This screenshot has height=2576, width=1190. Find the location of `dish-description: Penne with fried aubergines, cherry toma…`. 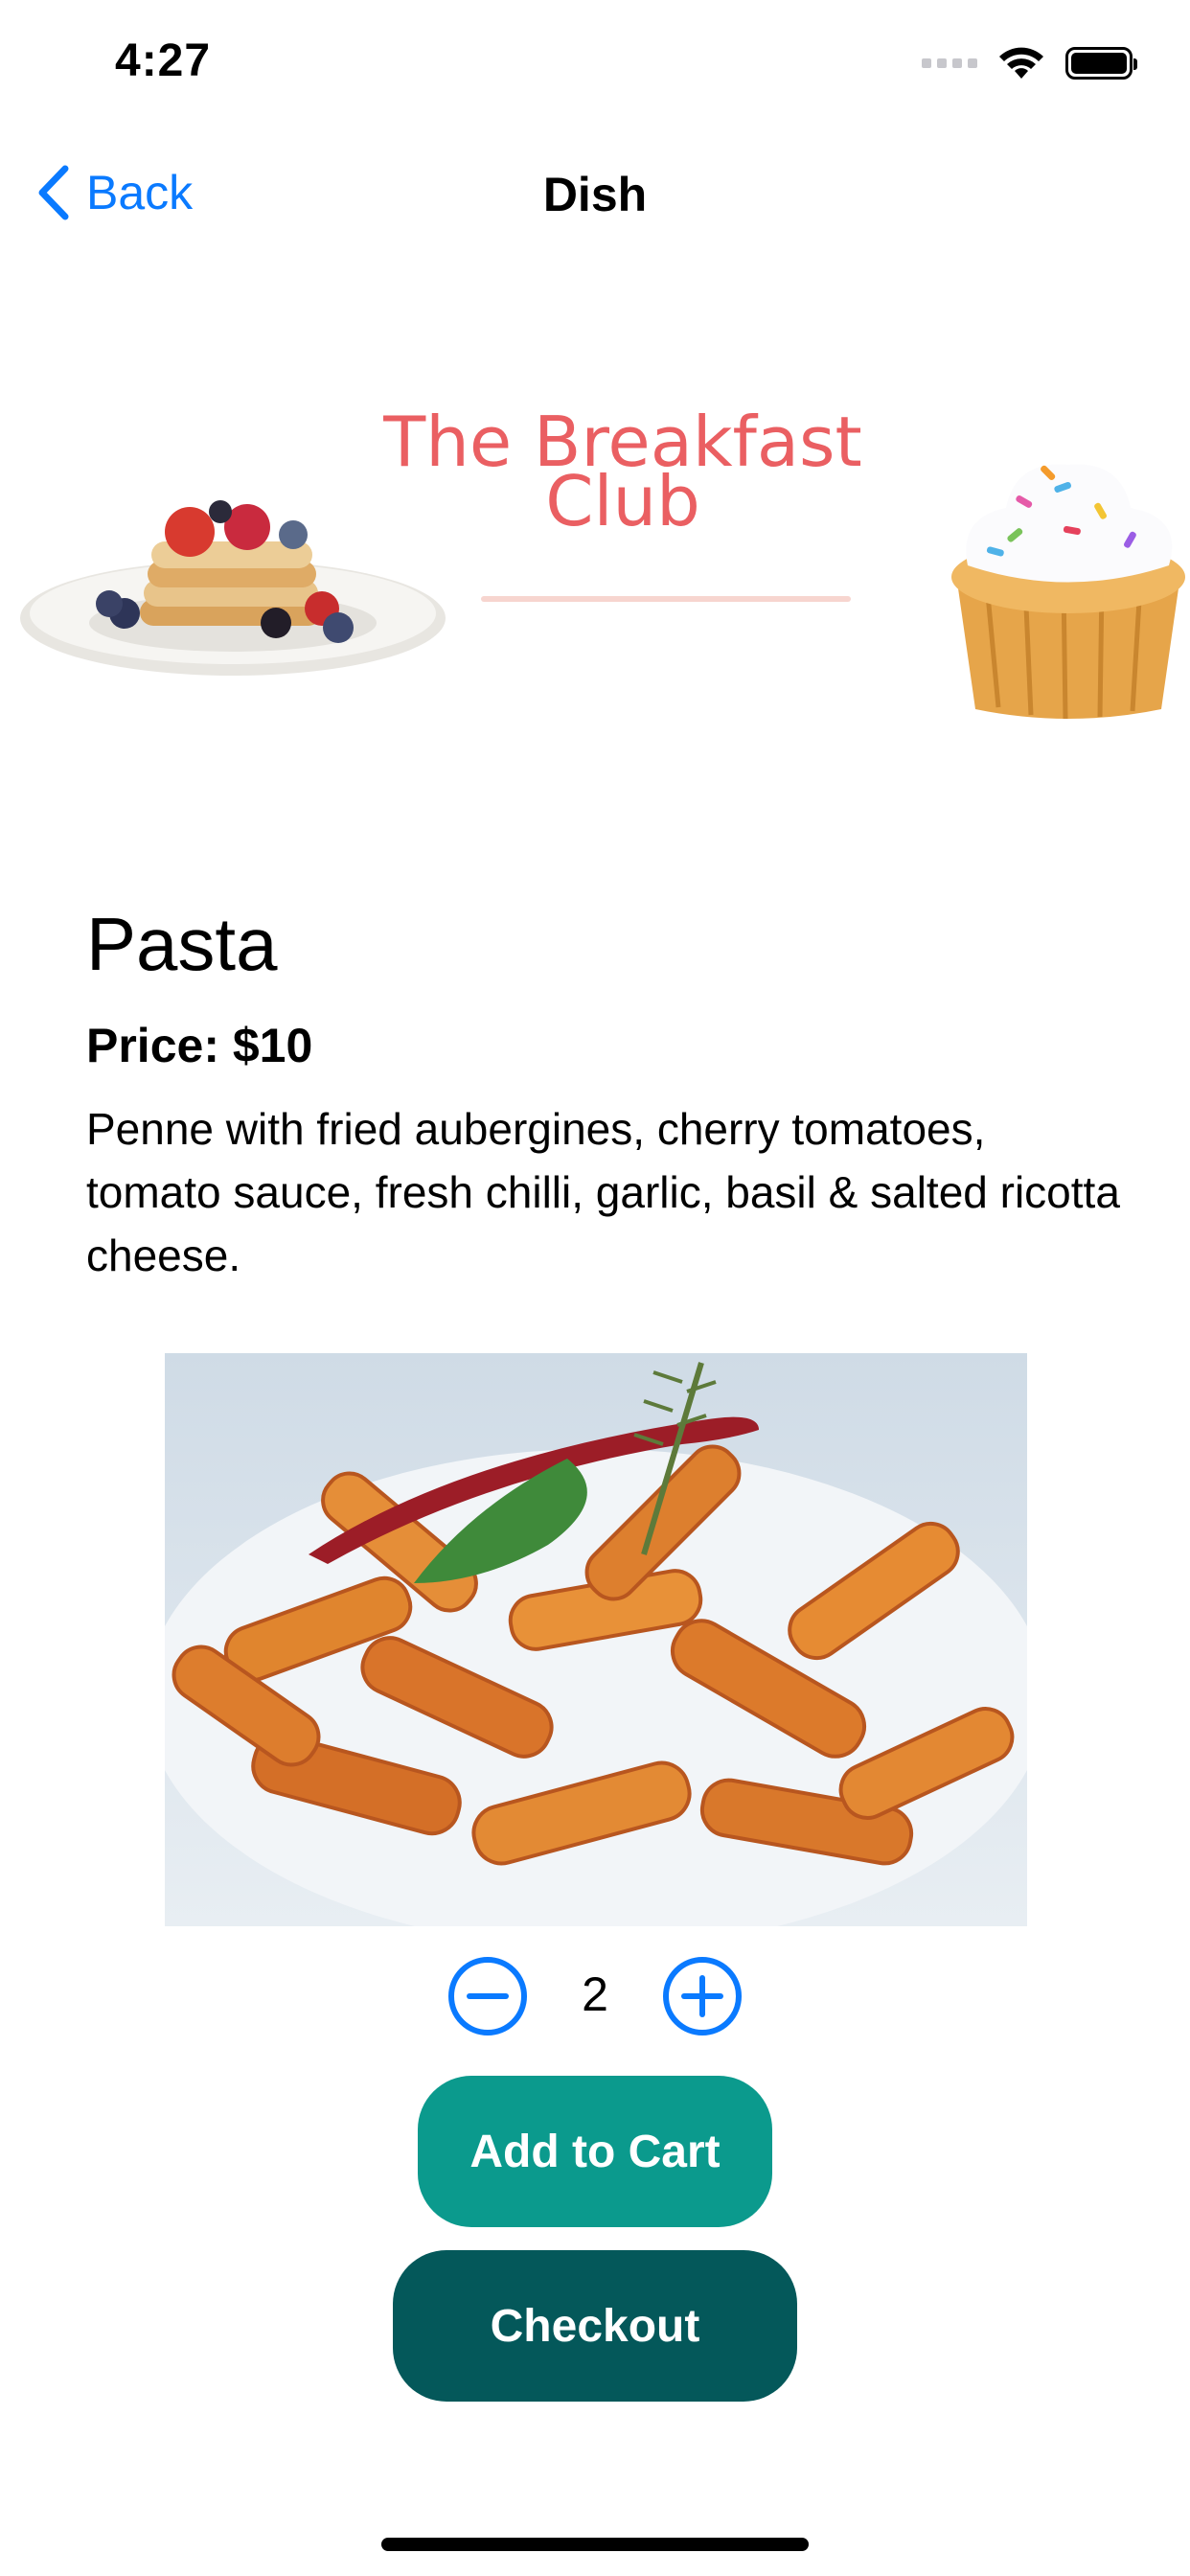

dish-description: Penne with fried aubergines, cherry toma… is located at coordinates (603, 1192).